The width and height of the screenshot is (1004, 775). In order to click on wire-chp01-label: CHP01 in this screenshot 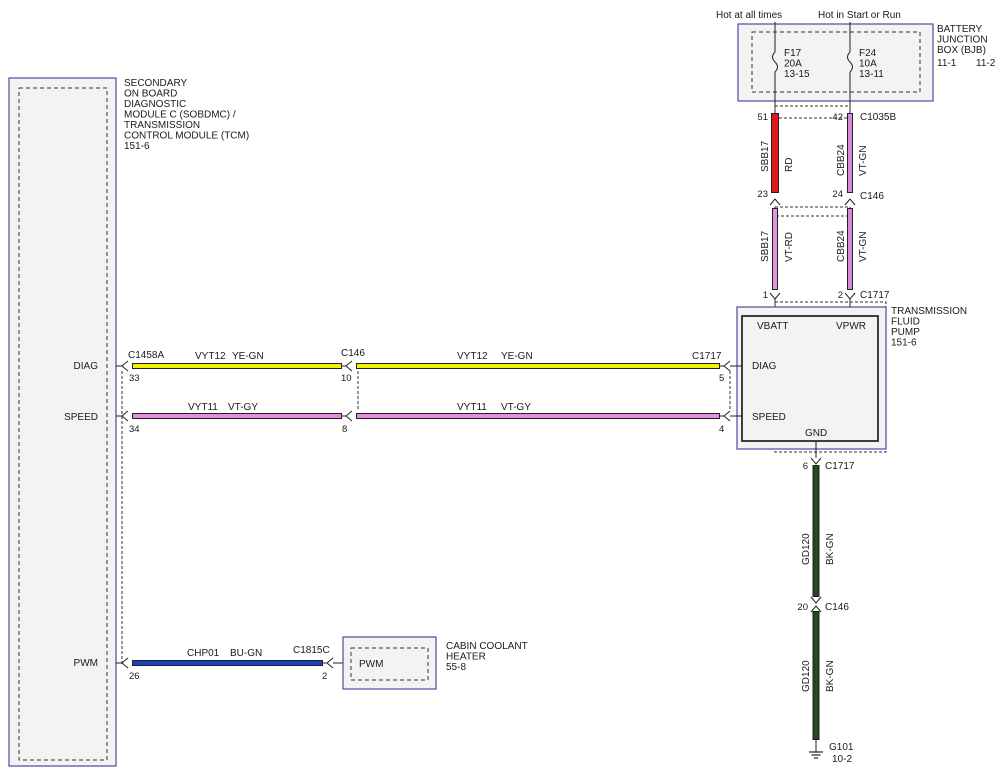, I will do `click(203, 653)`.